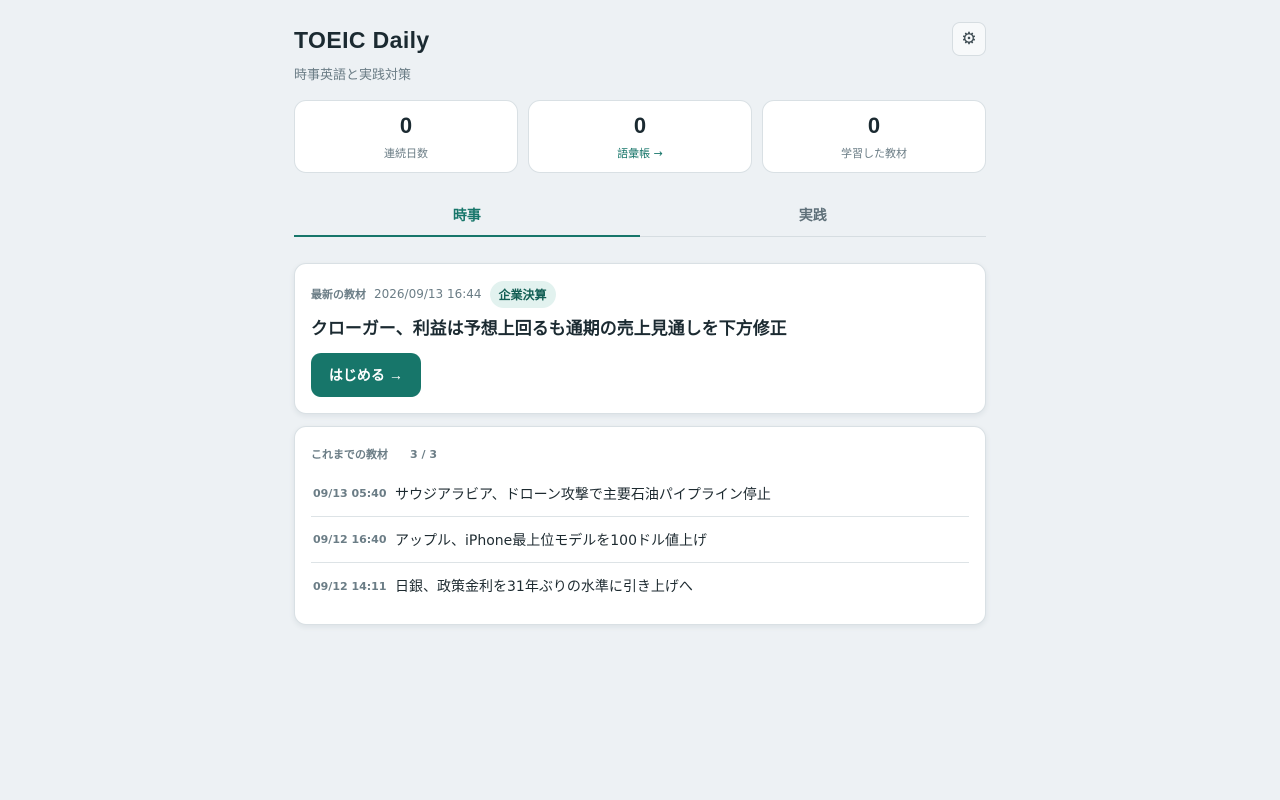 The height and width of the screenshot is (800, 1280). Describe the element at coordinates (350, 539) in the screenshot. I see `item-date: 09/12 16:40` at that location.